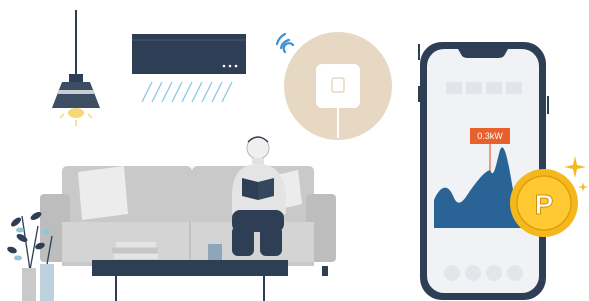 The image size is (589, 301). I want to click on coin-letter: P, so click(544, 204).